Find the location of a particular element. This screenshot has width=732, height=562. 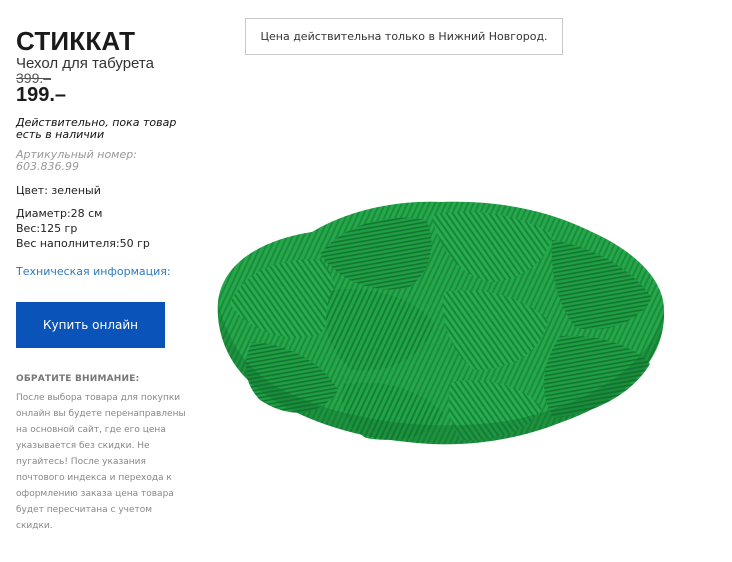

article-number: Артикульный номер: 603.836.99 is located at coordinates (76, 160).